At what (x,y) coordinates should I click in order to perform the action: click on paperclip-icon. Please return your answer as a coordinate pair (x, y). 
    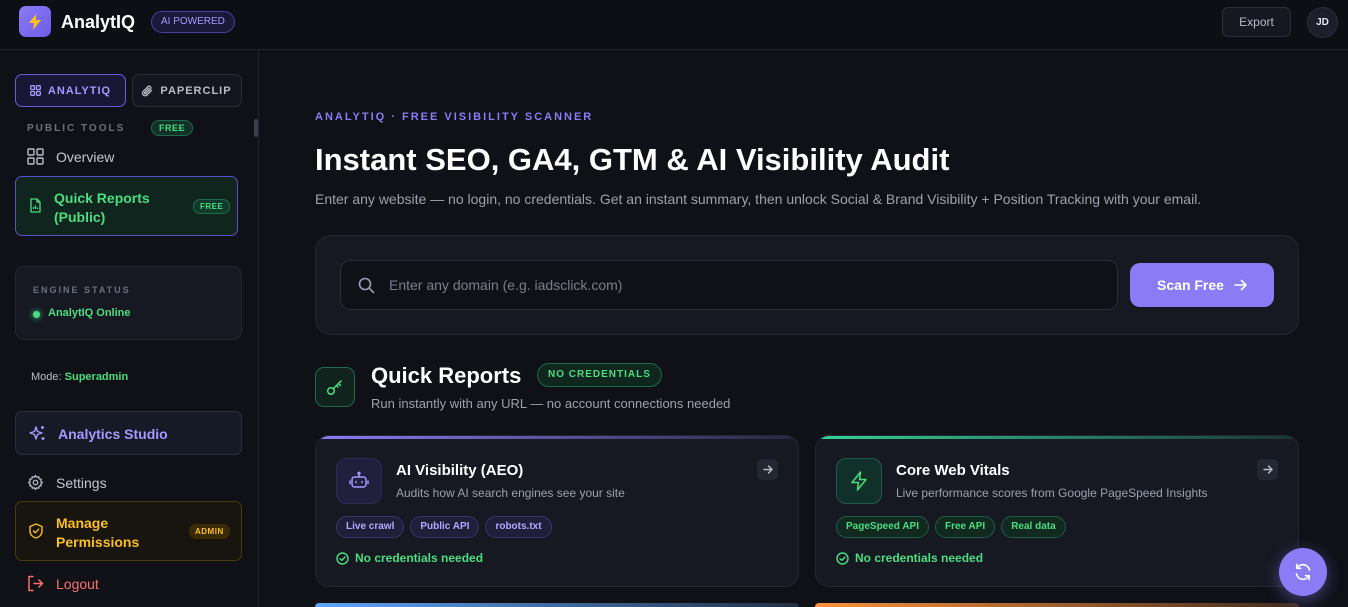
    Looking at the image, I should click on (147, 90).